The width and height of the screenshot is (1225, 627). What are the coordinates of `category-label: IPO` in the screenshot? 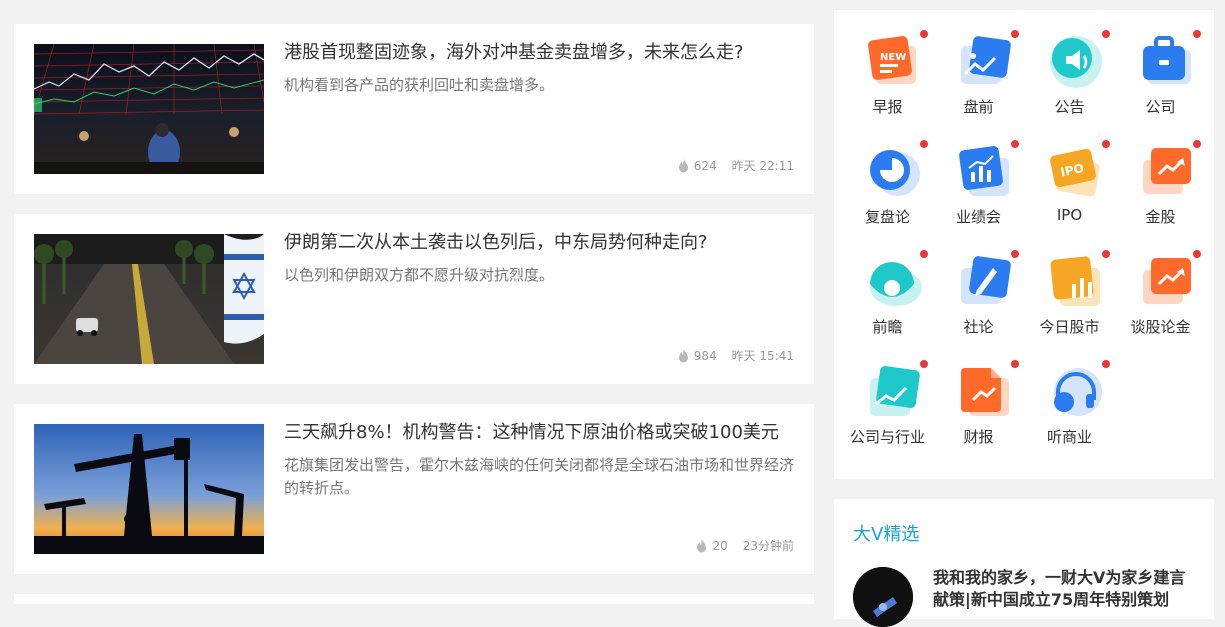 It's located at (1069, 215).